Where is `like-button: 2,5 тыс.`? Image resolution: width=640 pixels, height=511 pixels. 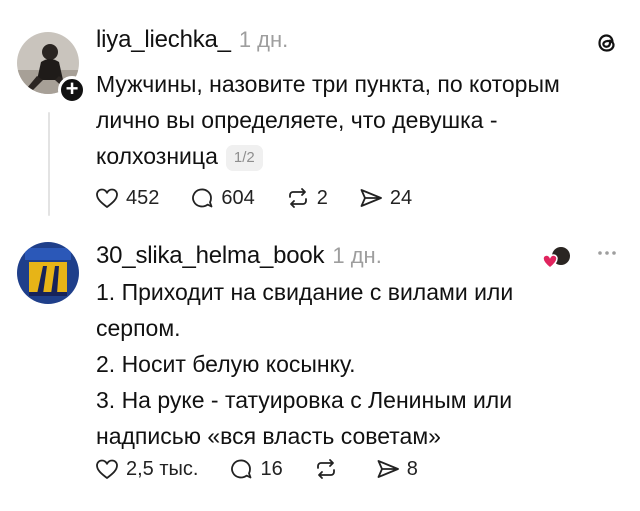 like-button: 2,5 тыс. is located at coordinates (146, 469).